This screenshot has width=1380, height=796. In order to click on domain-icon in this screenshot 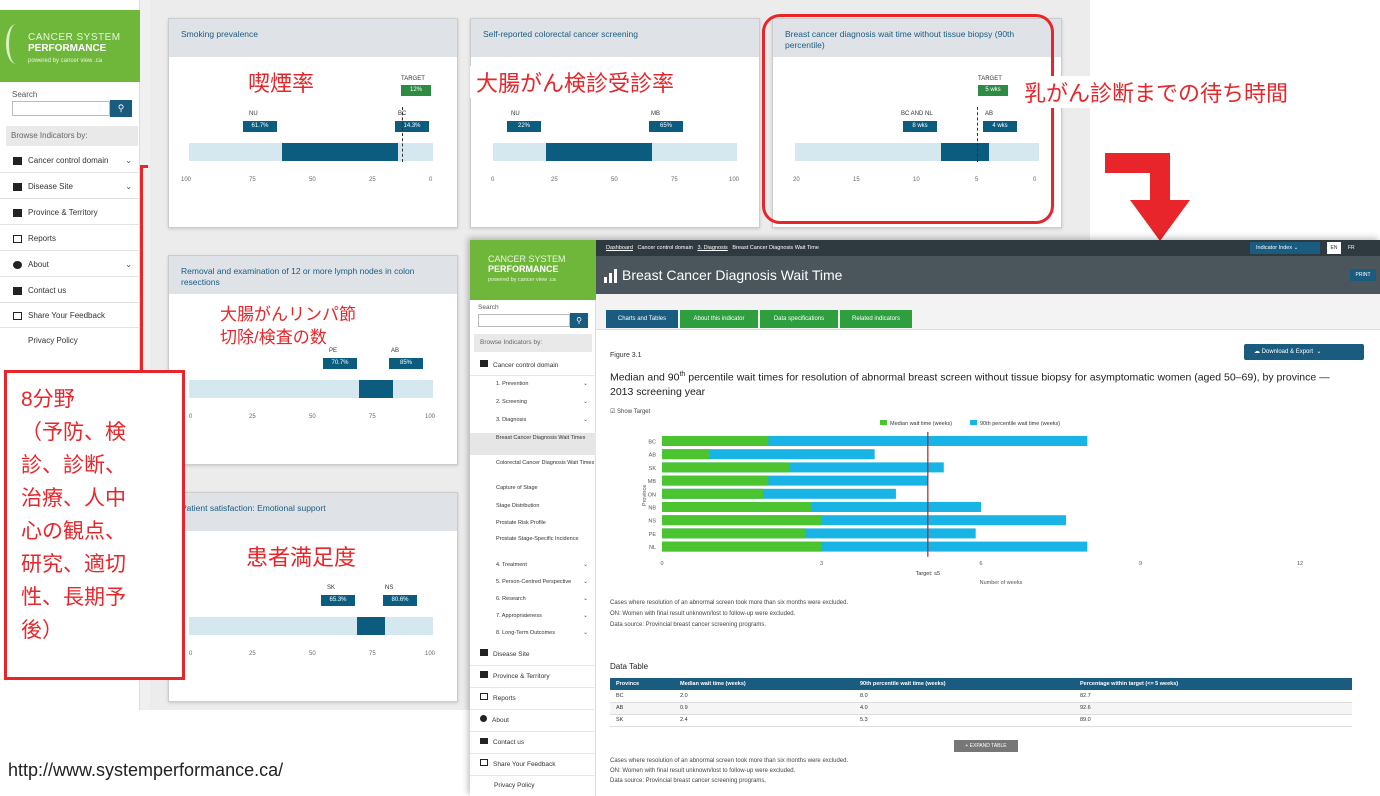, I will do `click(17, 160)`.